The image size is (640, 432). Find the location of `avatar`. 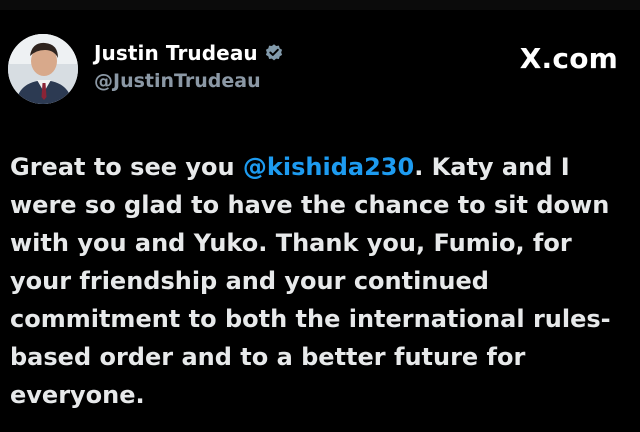

avatar is located at coordinates (43, 69).